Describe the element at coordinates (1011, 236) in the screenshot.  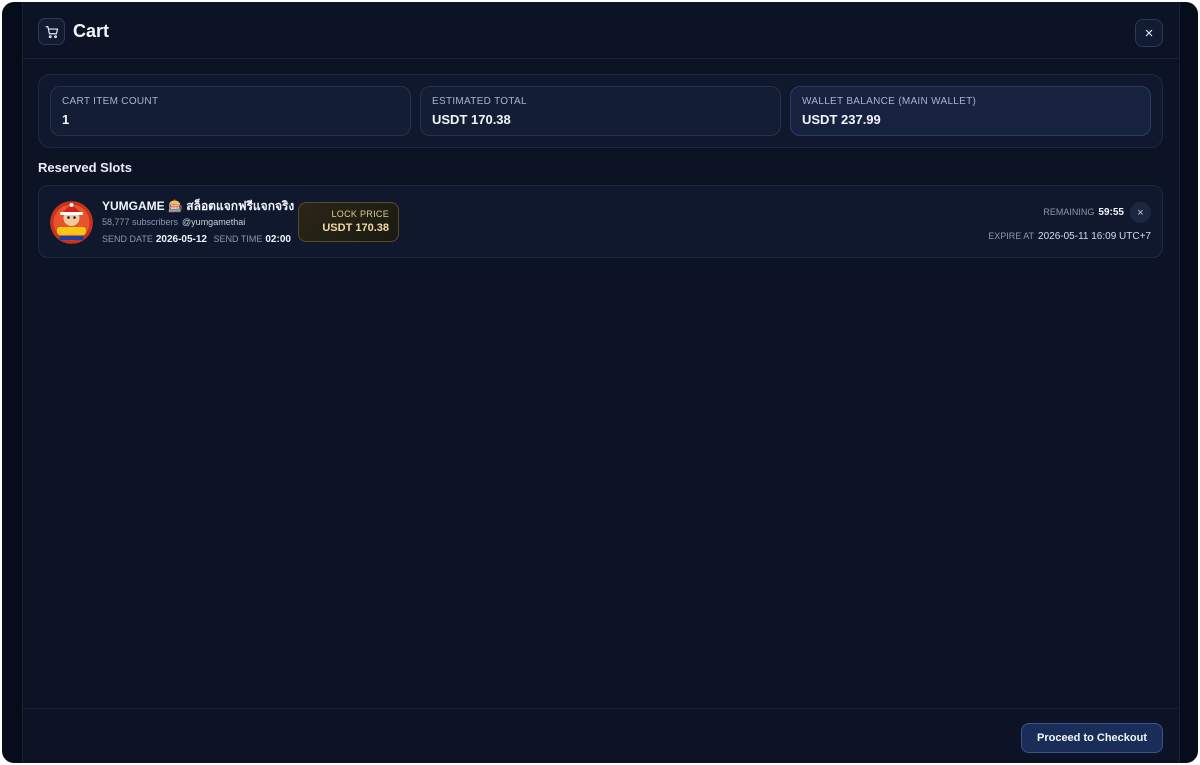
I see `expire-label: EXPIRE AT` at that location.